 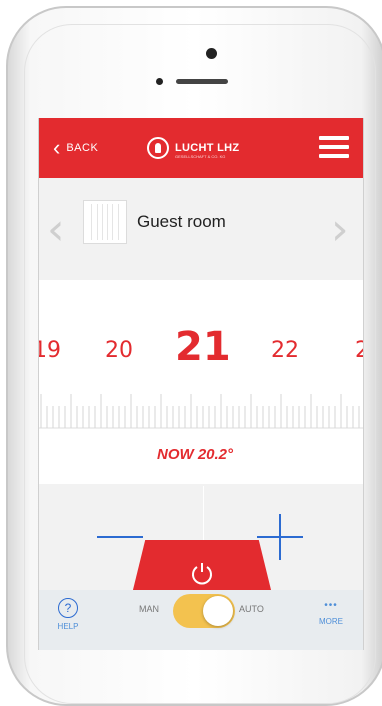 What do you see at coordinates (181, 221) in the screenshot?
I see `room-name: Guest room` at bounding box center [181, 221].